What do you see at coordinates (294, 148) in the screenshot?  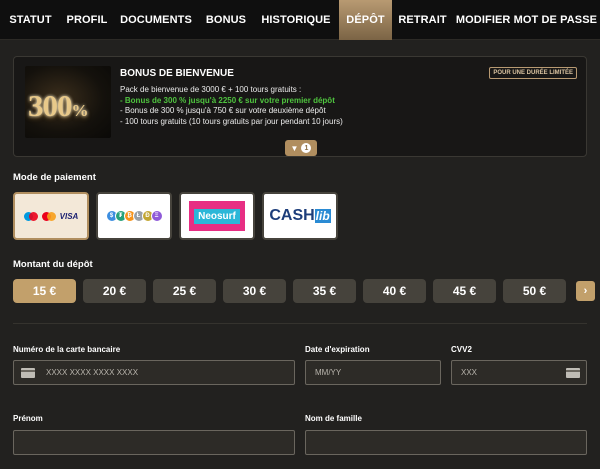 I see `chevron-down-icon: ▼` at bounding box center [294, 148].